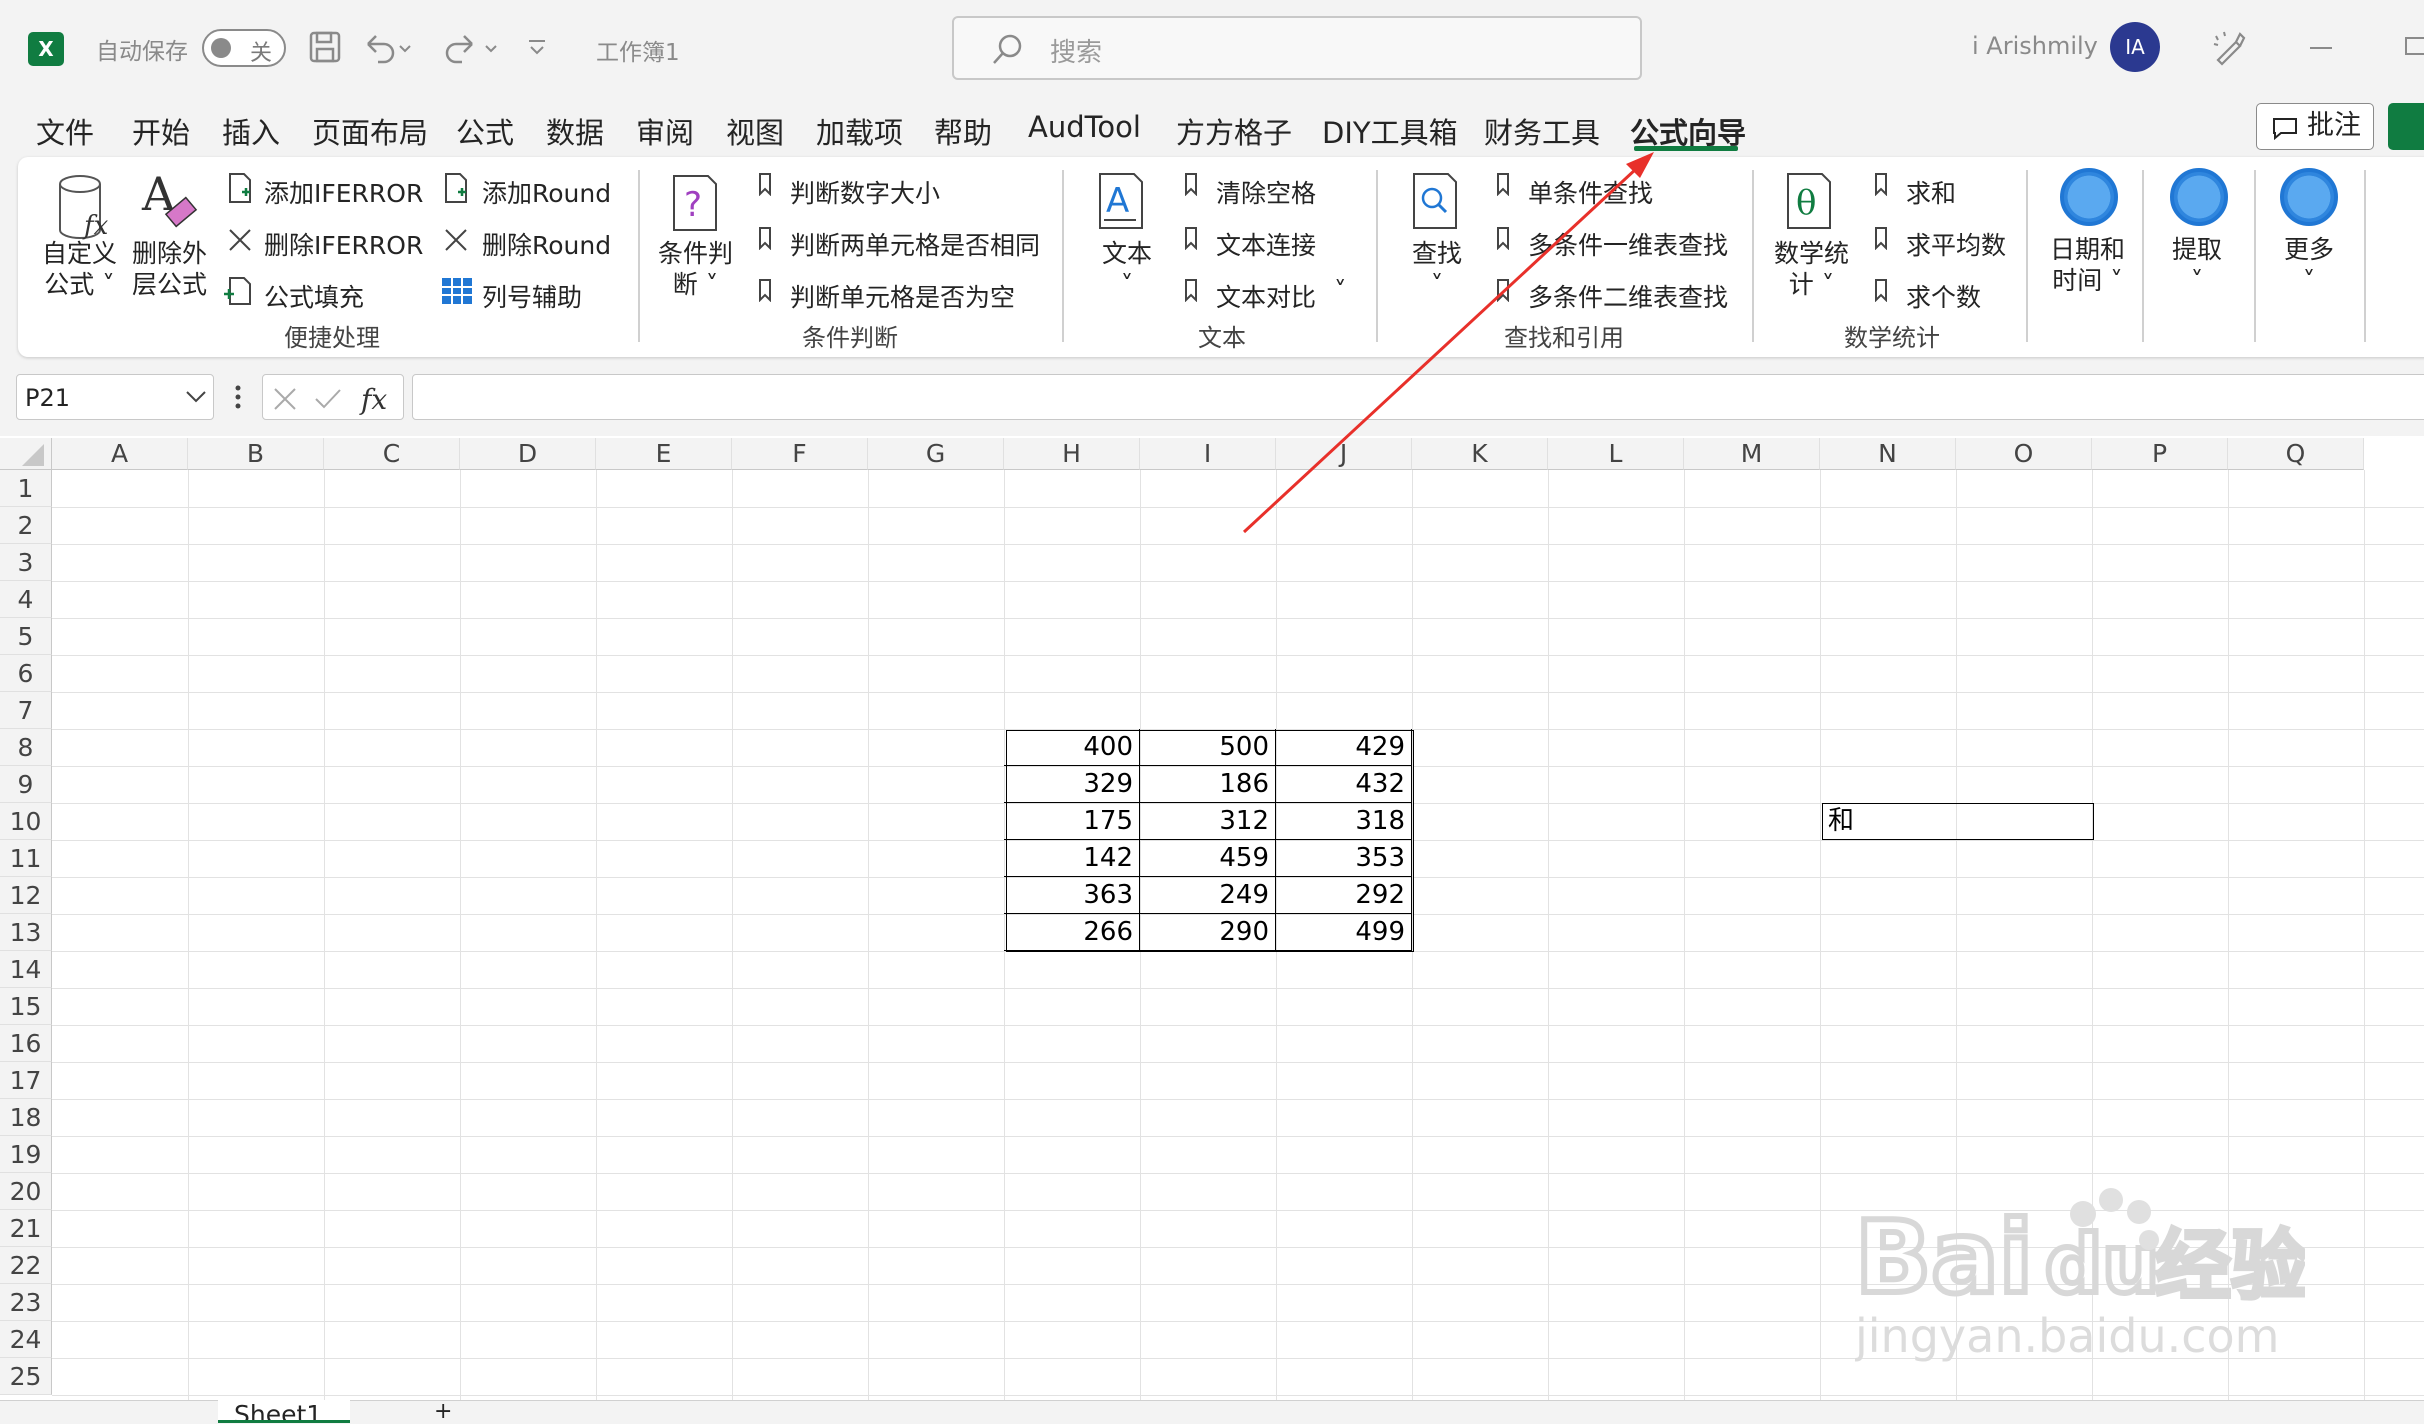  What do you see at coordinates (2160, 454) in the screenshot?
I see `column-header: P` at bounding box center [2160, 454].